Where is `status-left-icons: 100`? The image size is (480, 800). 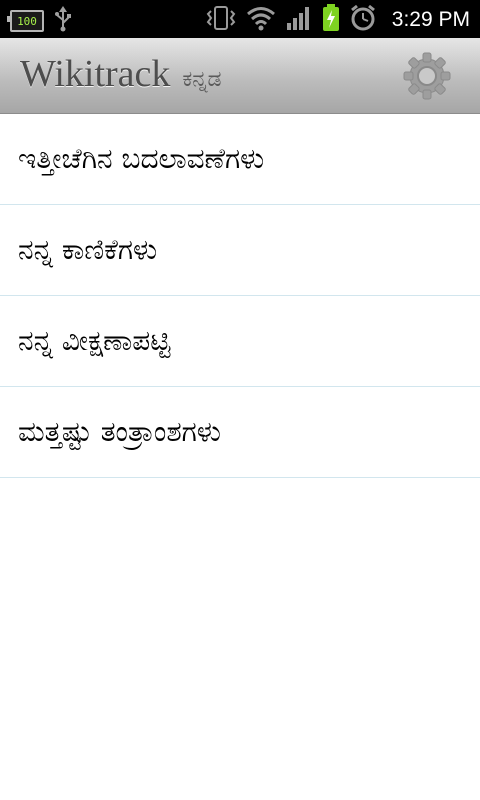
status-left-icons: 100 is located at coordinates (39, 21).